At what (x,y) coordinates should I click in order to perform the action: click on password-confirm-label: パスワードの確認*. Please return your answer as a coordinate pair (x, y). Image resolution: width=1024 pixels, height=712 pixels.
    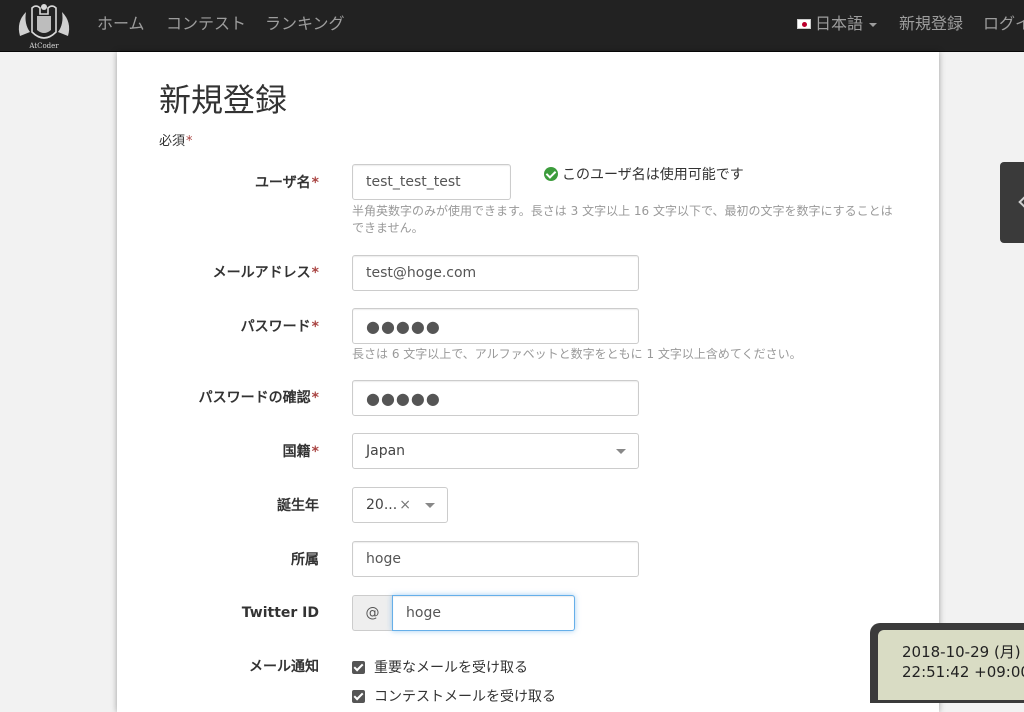
    Looking at the image, I should click on (259, 398).